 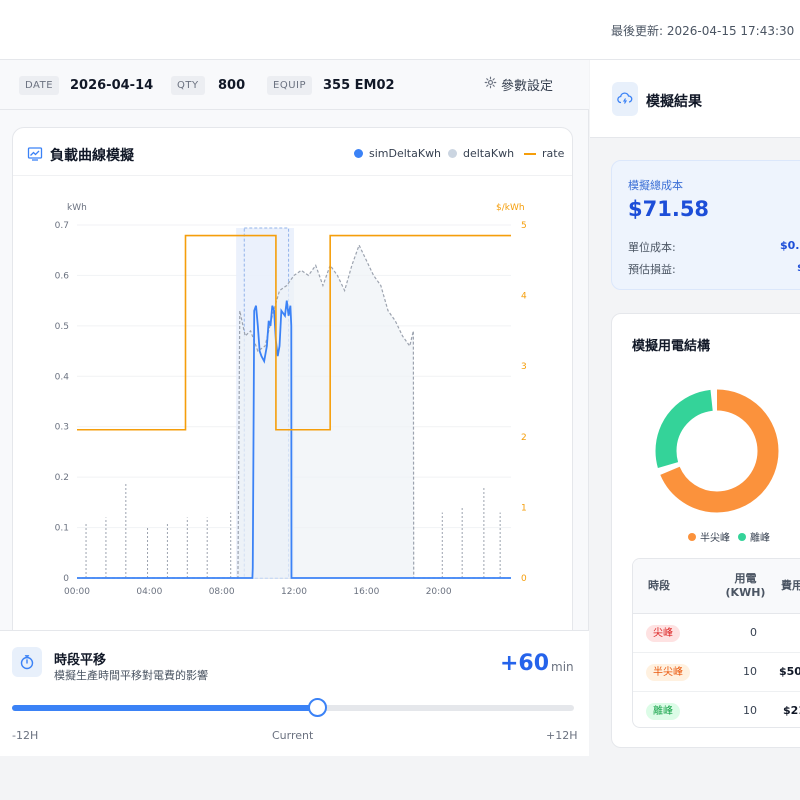 I want to click on period-tag-mid-peak: 半尖峰, so click(x=668, y=672).